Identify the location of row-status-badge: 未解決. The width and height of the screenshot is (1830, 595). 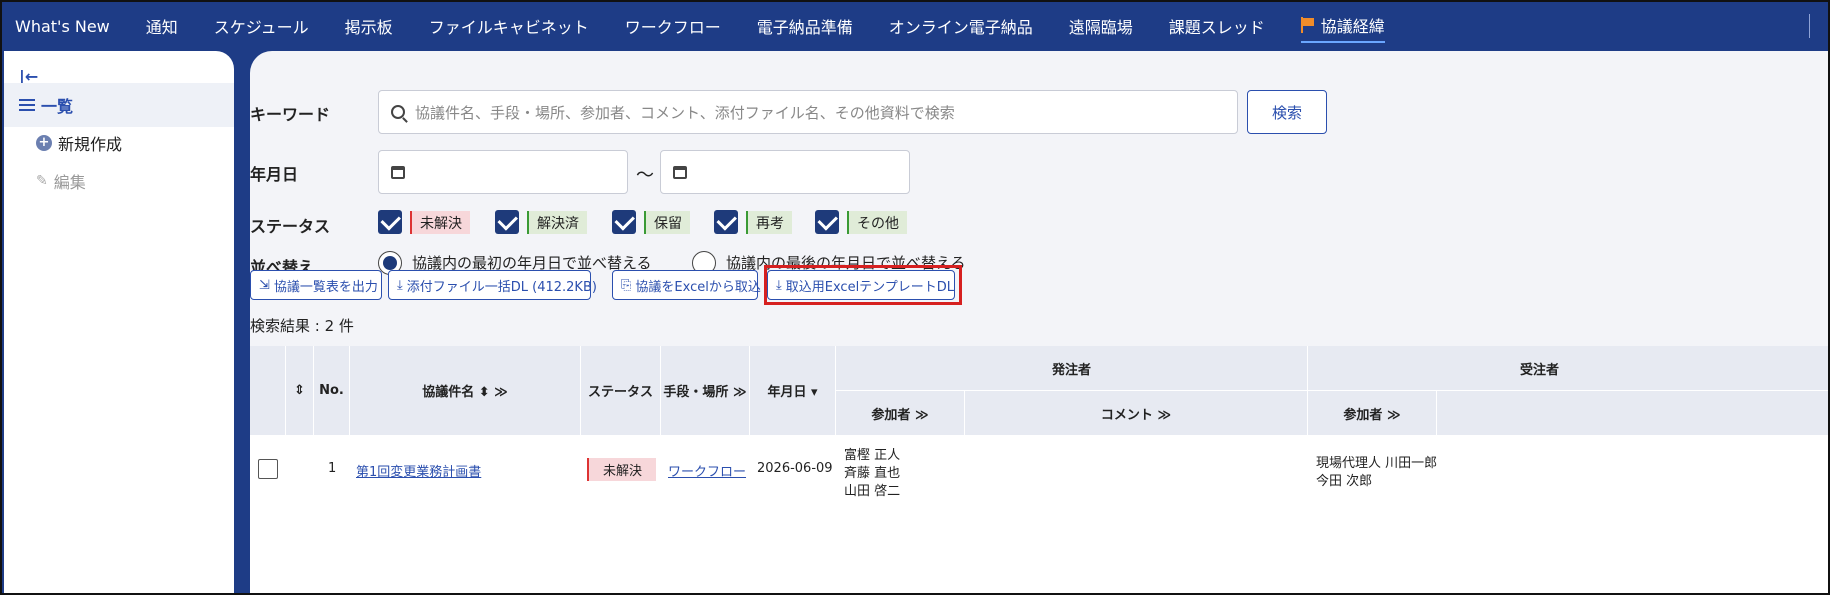
(622, 469).